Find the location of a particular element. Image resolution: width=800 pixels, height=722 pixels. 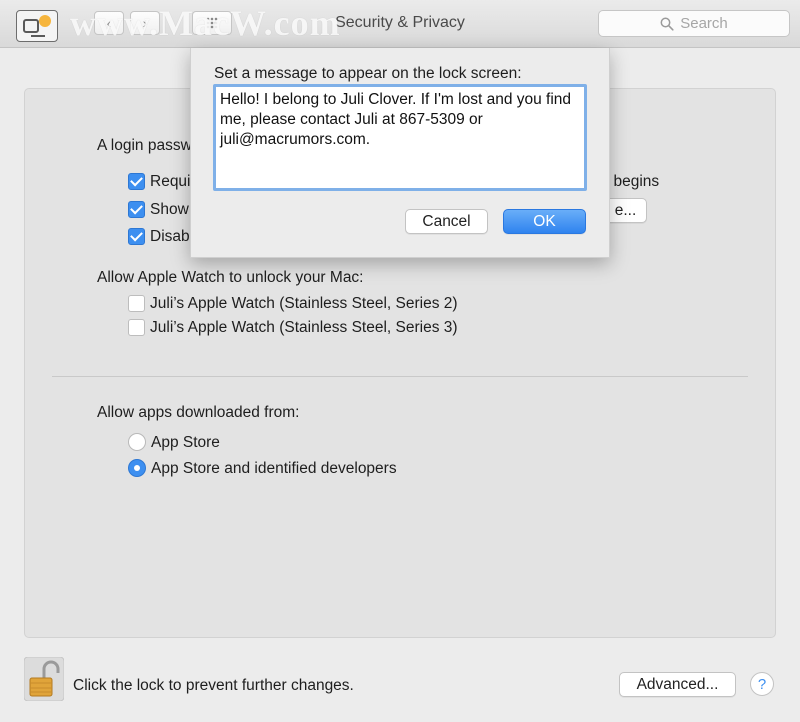

login-password-label: A login passw is located at coordinates (144, 145).